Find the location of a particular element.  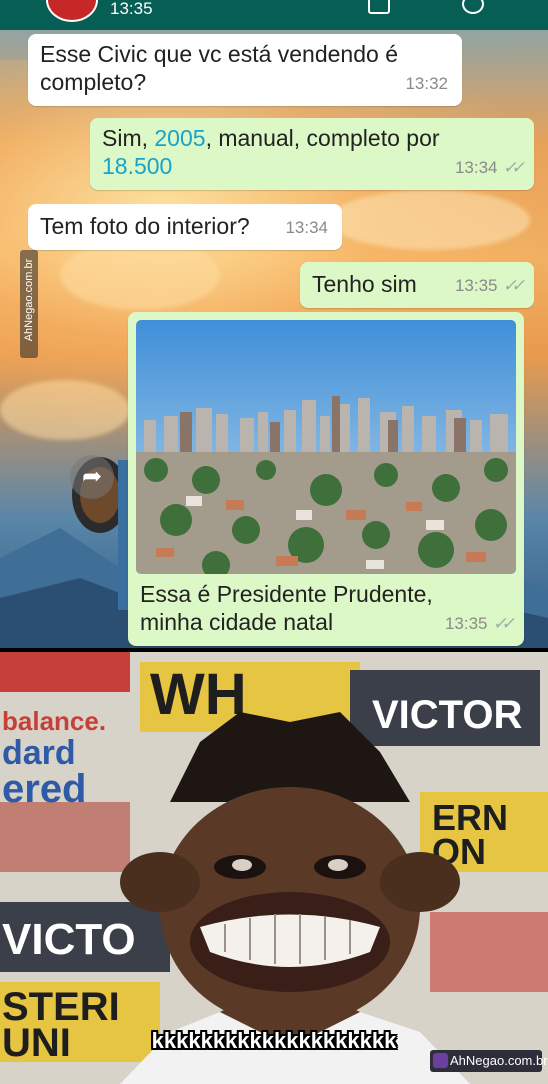

board-text: WH is located at coordinates (198, 694).